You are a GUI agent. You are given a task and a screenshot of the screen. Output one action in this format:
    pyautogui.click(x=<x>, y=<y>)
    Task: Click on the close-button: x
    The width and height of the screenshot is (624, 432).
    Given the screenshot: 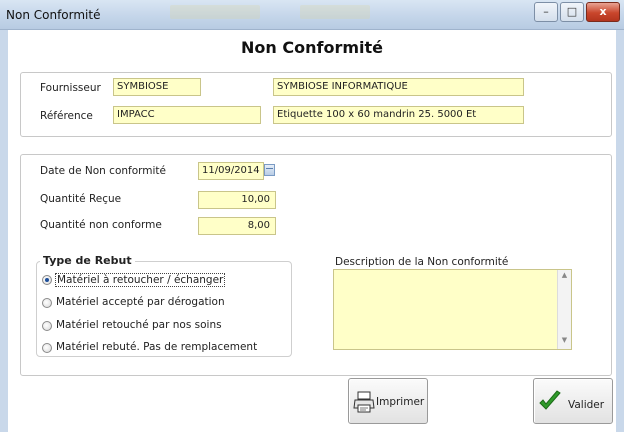 What is the action you would take?
    pyautogui.click(x=603, y=12)
    